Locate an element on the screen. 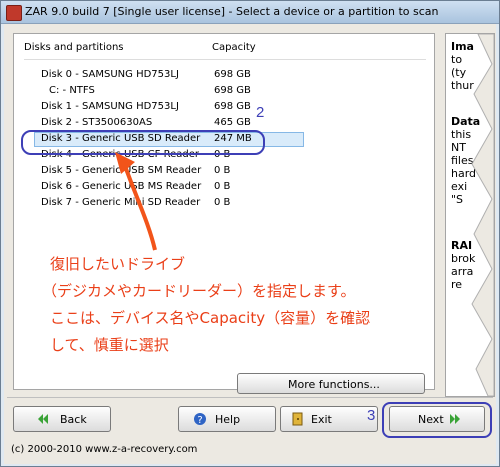 The height and width of the screenshot is (467, 500). instruction-line-2: （デジカメやカードリーダー）を指定します。 is located at coordinates (199, 291).